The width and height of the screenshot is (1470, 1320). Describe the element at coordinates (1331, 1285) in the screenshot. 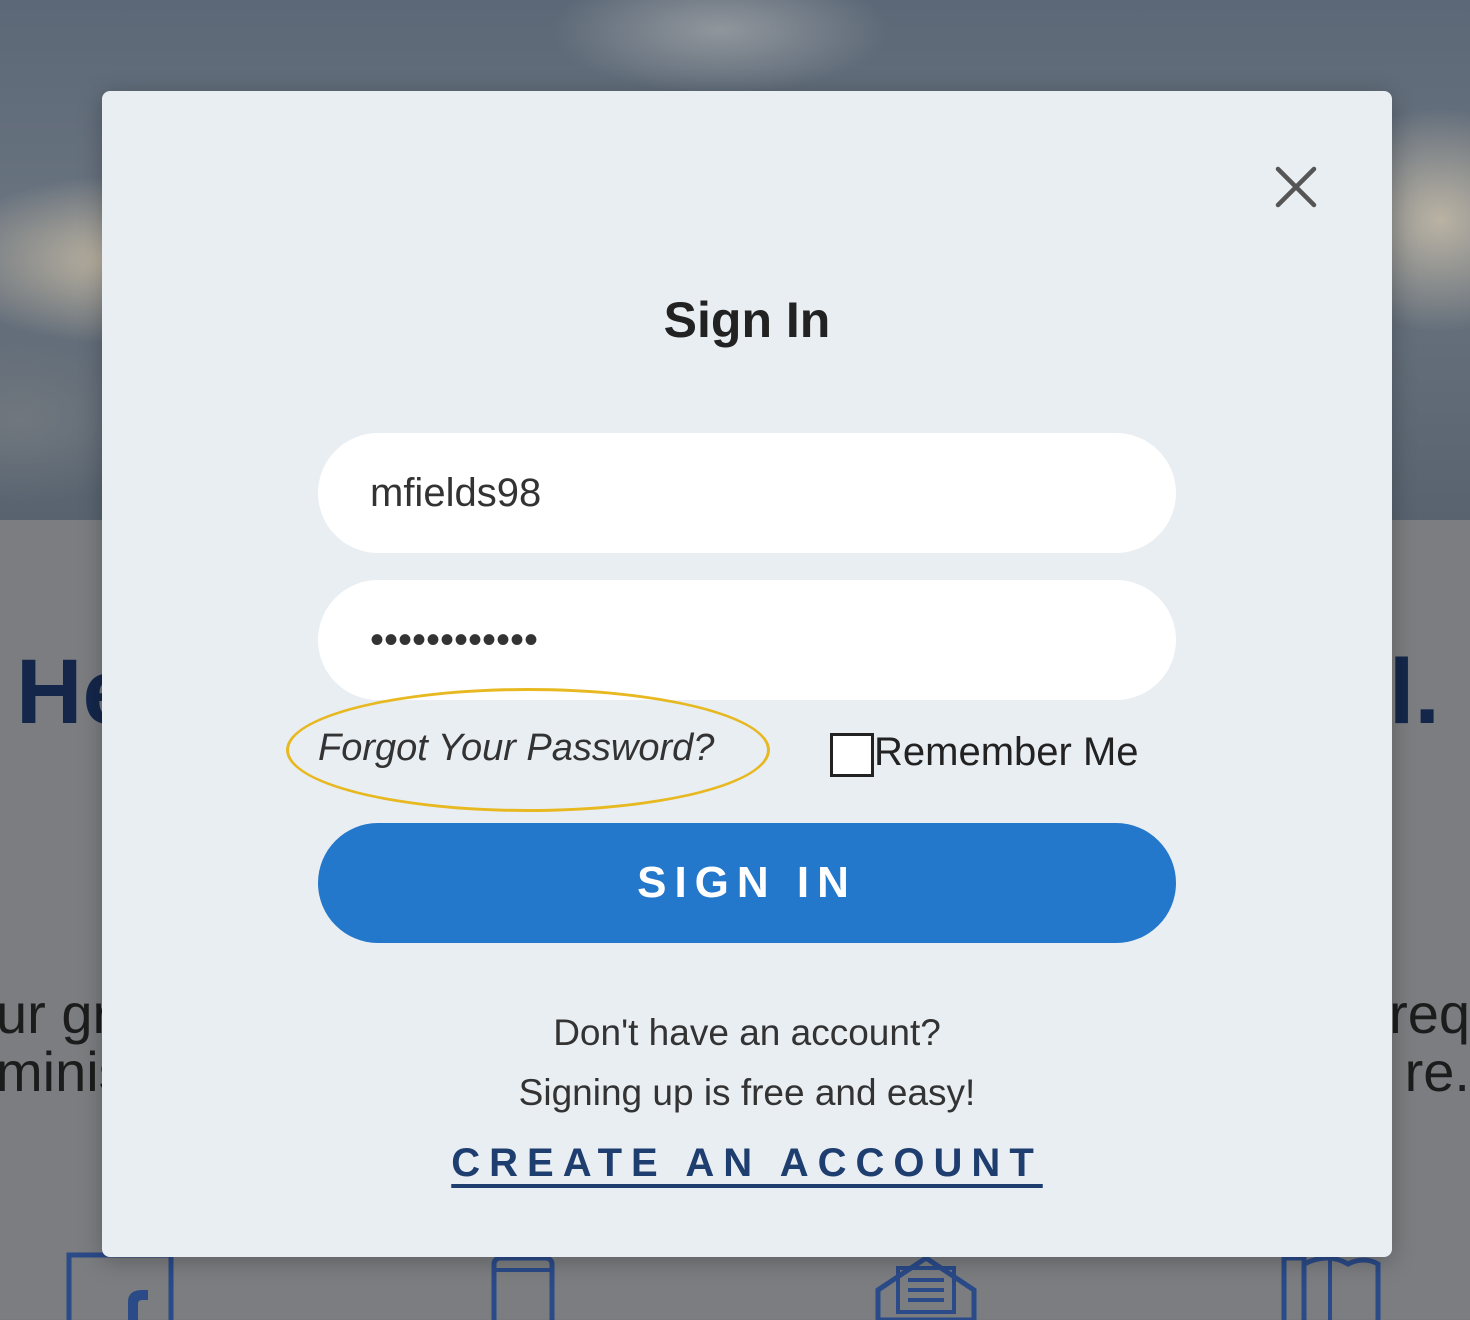

I see `book-icon` at that location.